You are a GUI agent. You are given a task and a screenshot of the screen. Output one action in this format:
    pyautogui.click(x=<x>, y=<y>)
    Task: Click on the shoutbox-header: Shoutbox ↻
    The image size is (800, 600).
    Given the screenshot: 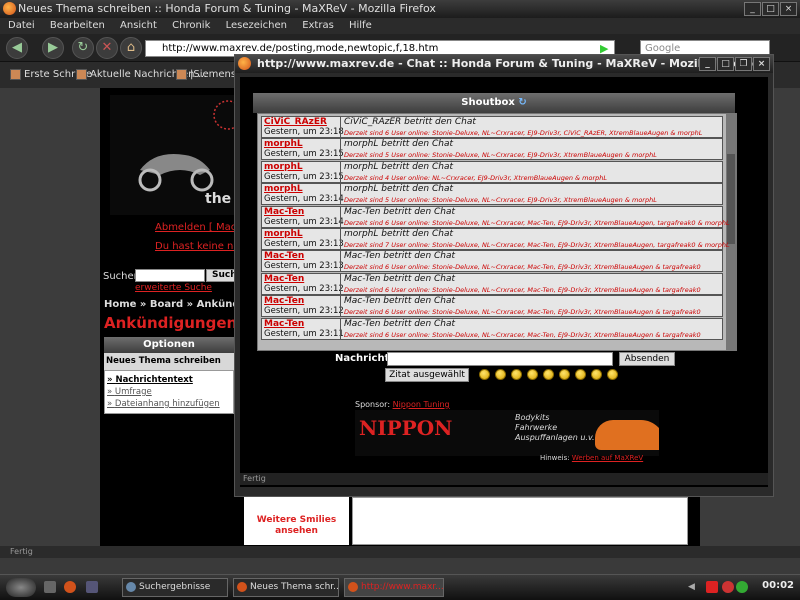 What is the action you would take?
    pyautogui.click(x=494, y=103)
    